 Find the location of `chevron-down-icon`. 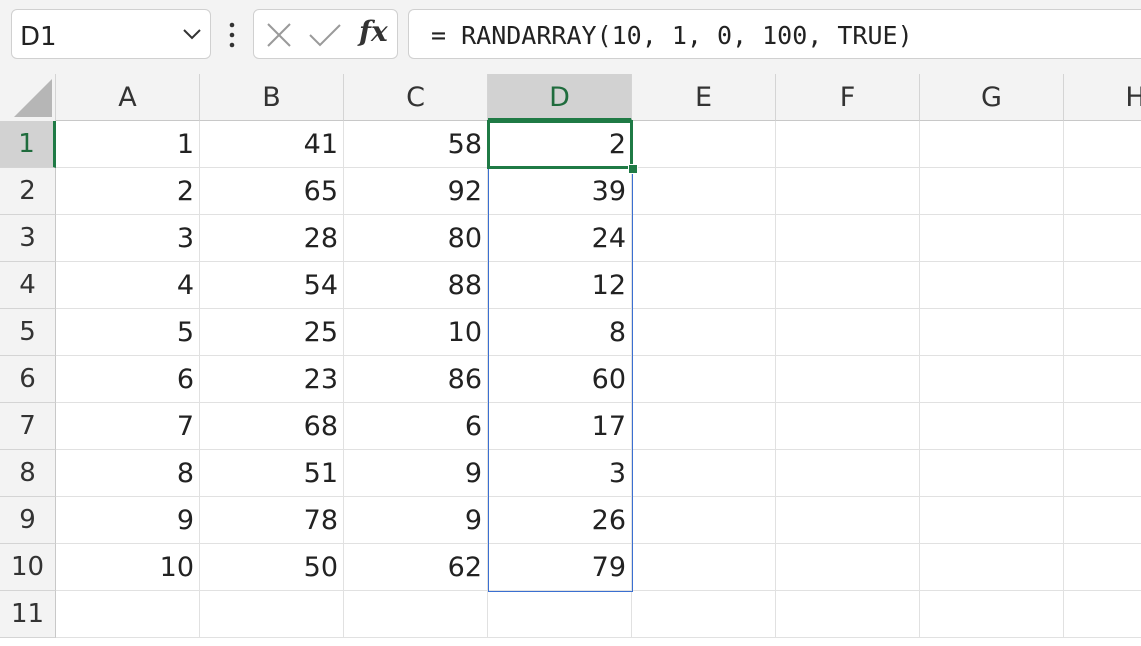

chevron-down-icon is located at coordinates (192, 34).